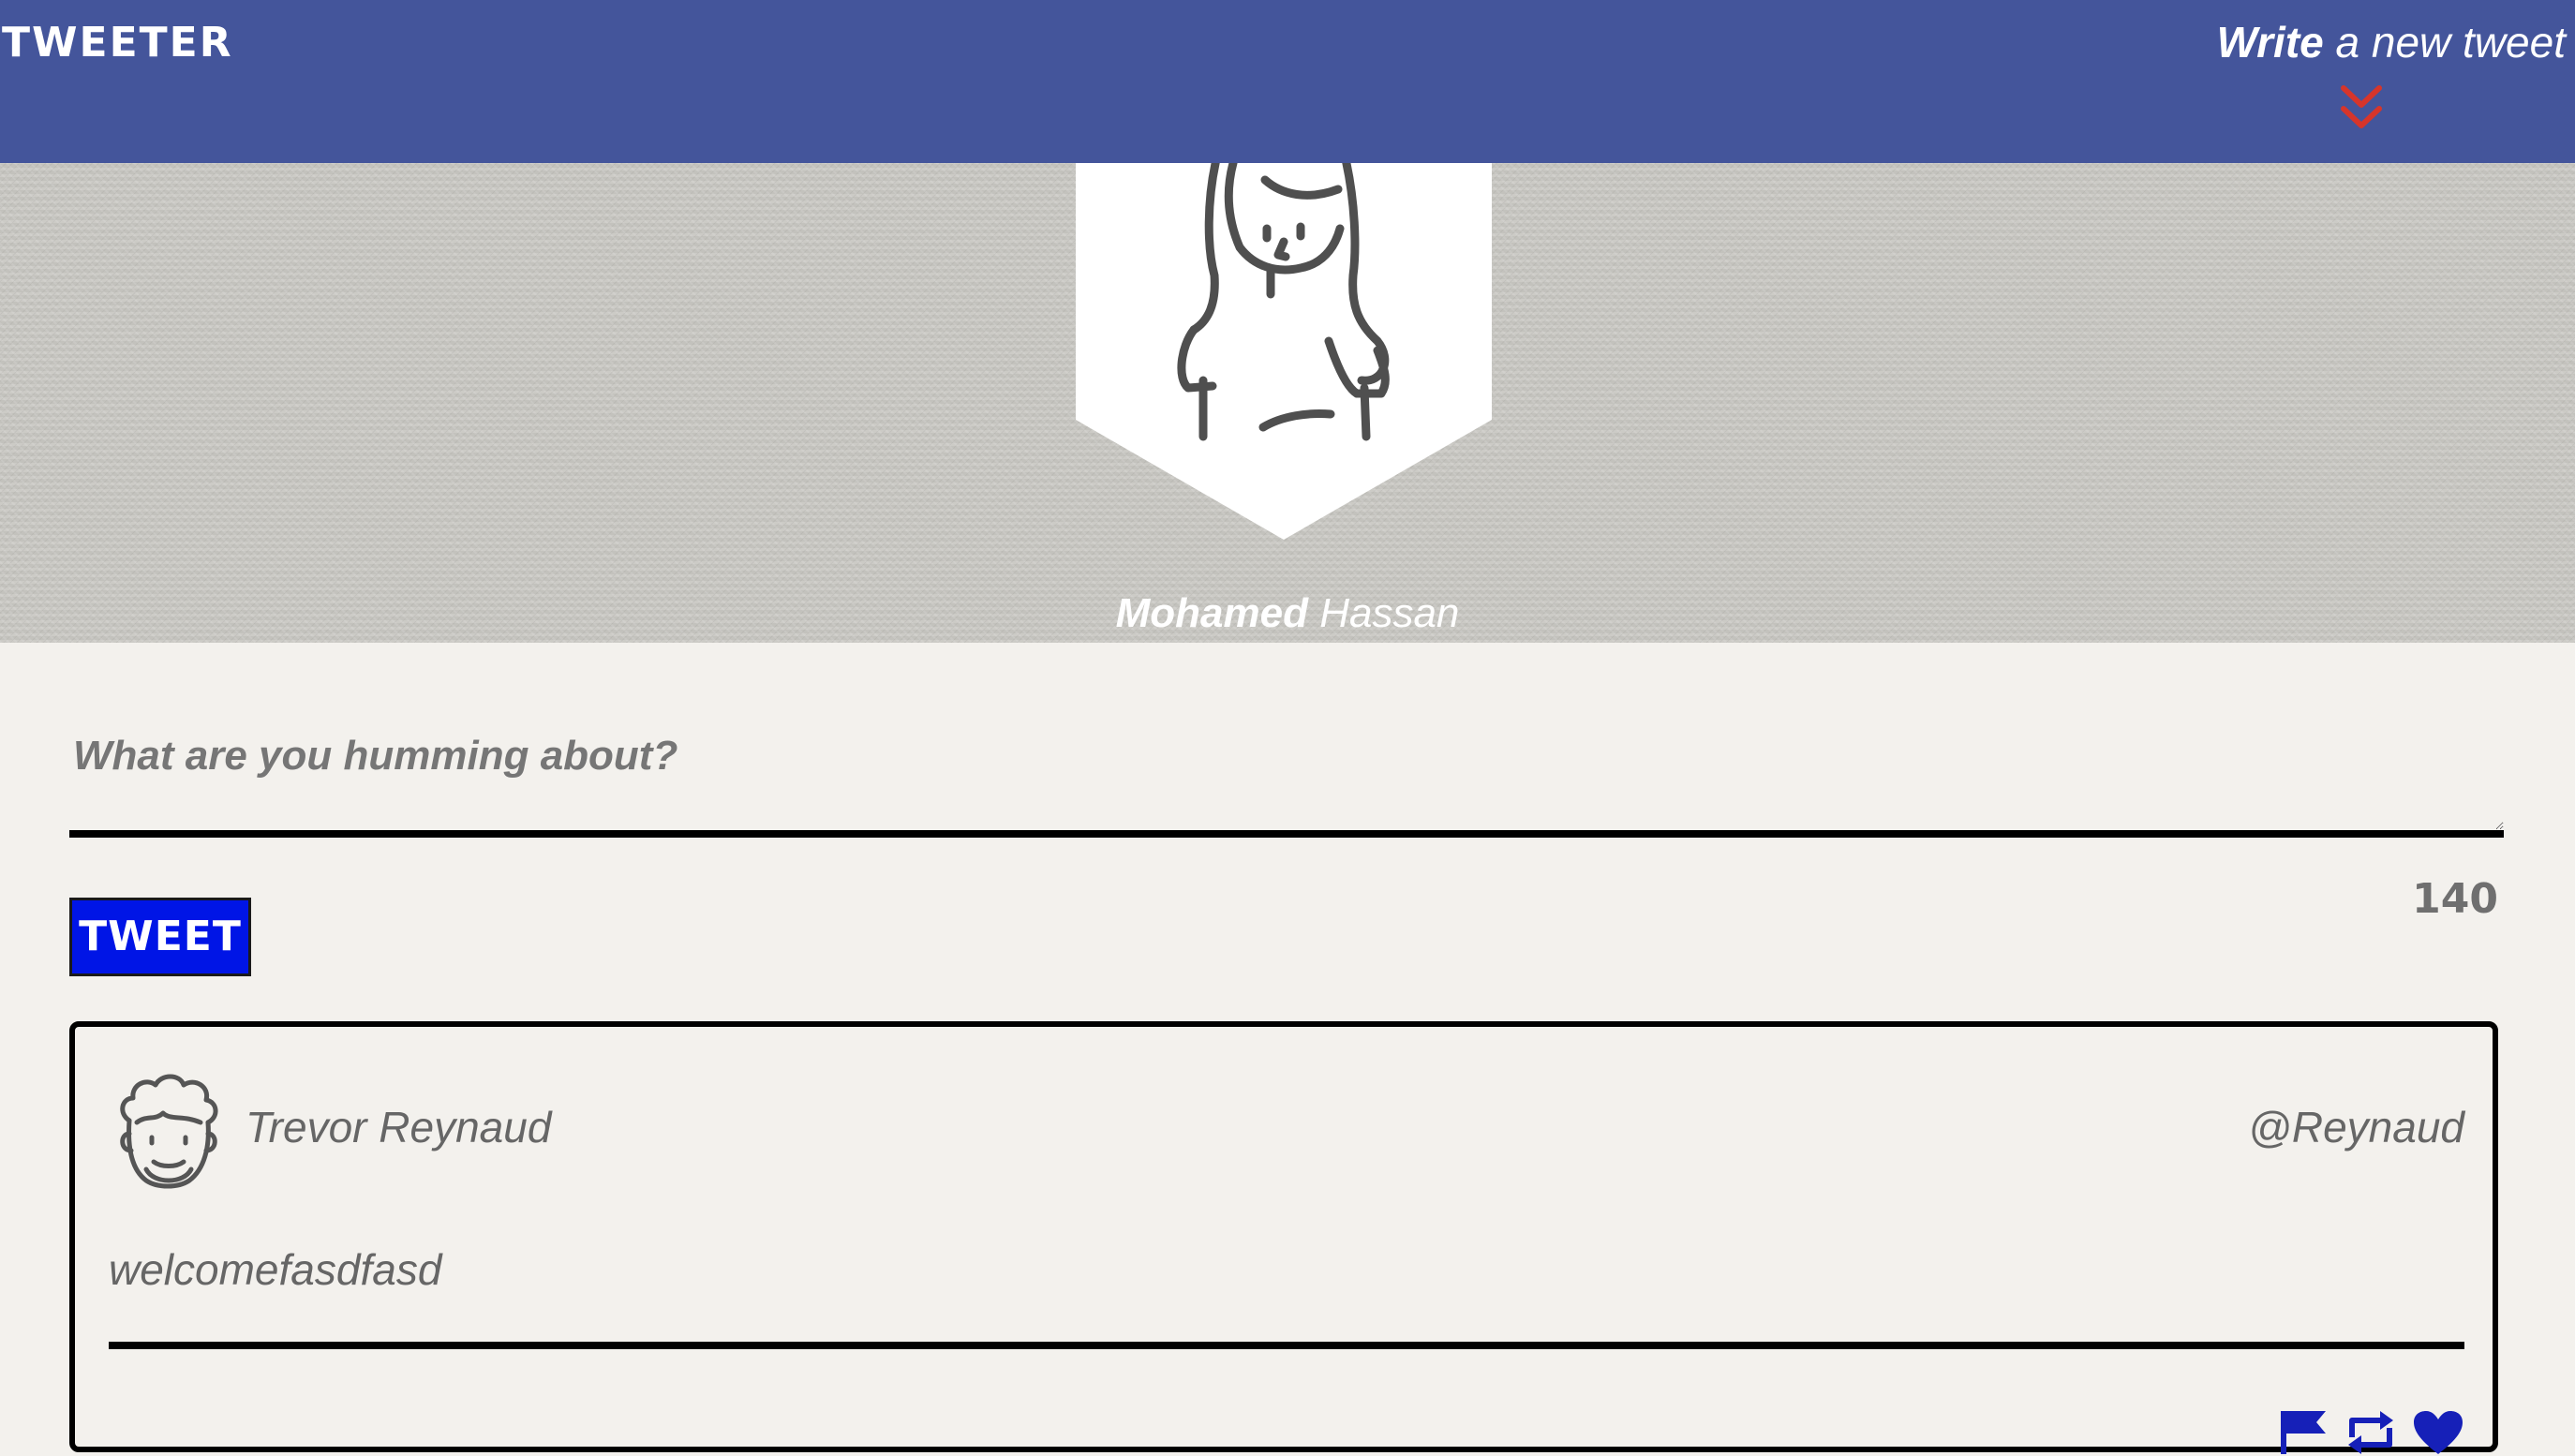 The height and width of the screenshot is (1456, 2575). I want to click on man-curly-hair-avatar-icon, so click(169, 1131).